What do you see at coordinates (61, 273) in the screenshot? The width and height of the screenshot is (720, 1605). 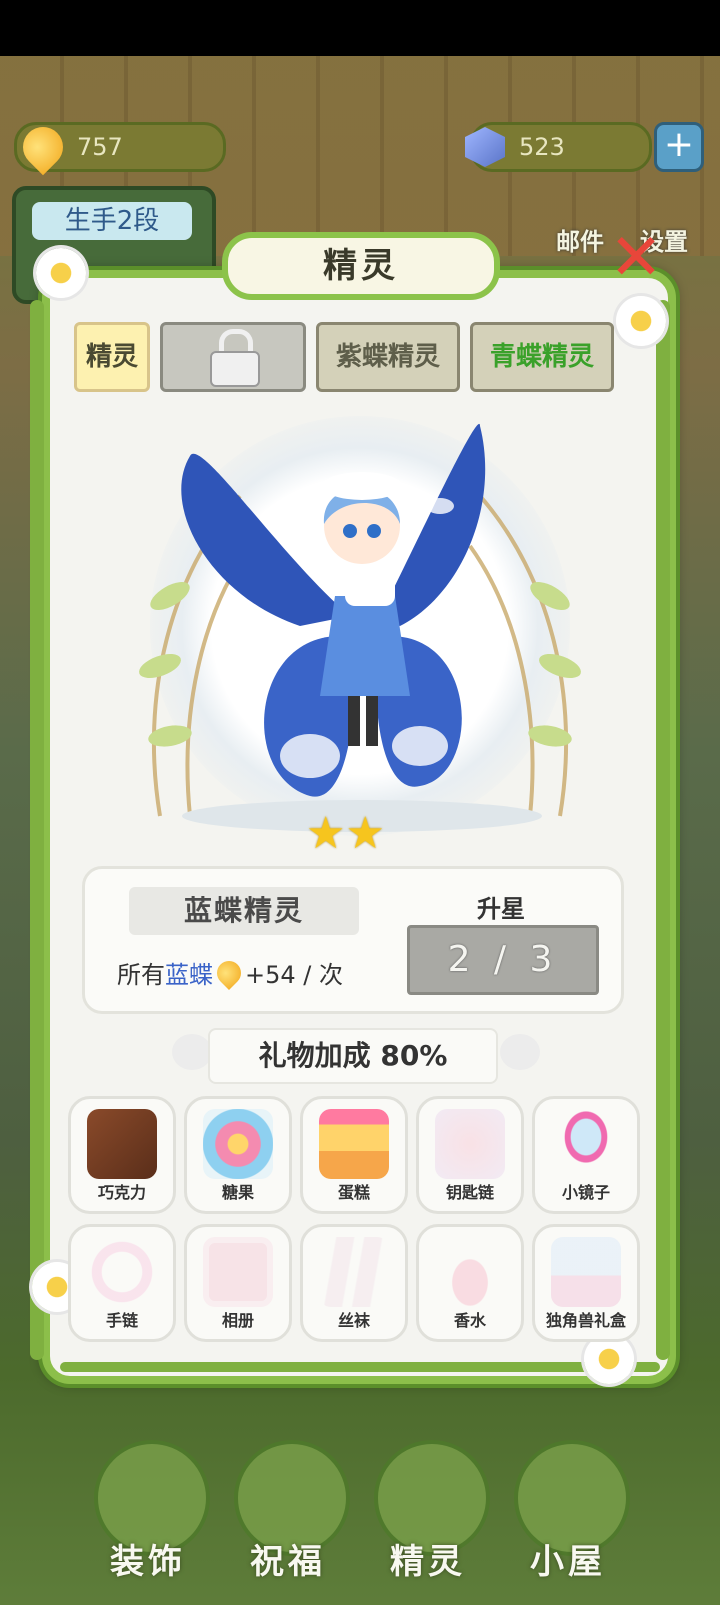 I see `daisy-decoration` at bounding box center [61, 273].